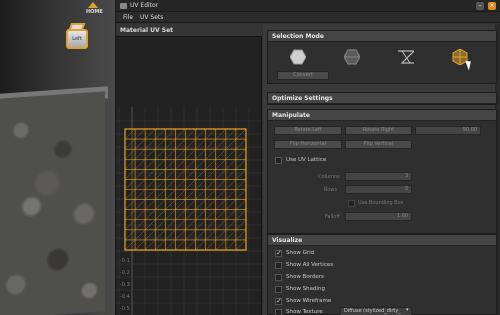  I want to click on bounding-box-checkbox, so click(351, 203).